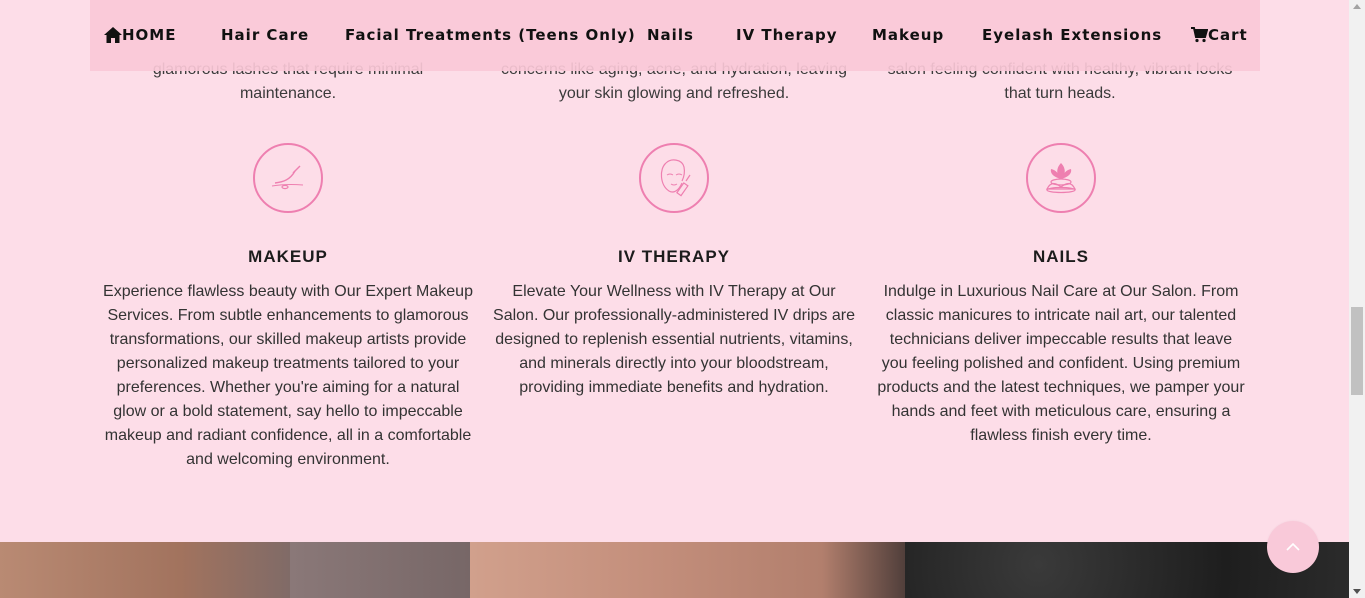 The image size is (1365, 598). Describe the element at coordinates (787, 35) in the screenshot. I see `nav-iv-therapy: IV Therapy` at that location.